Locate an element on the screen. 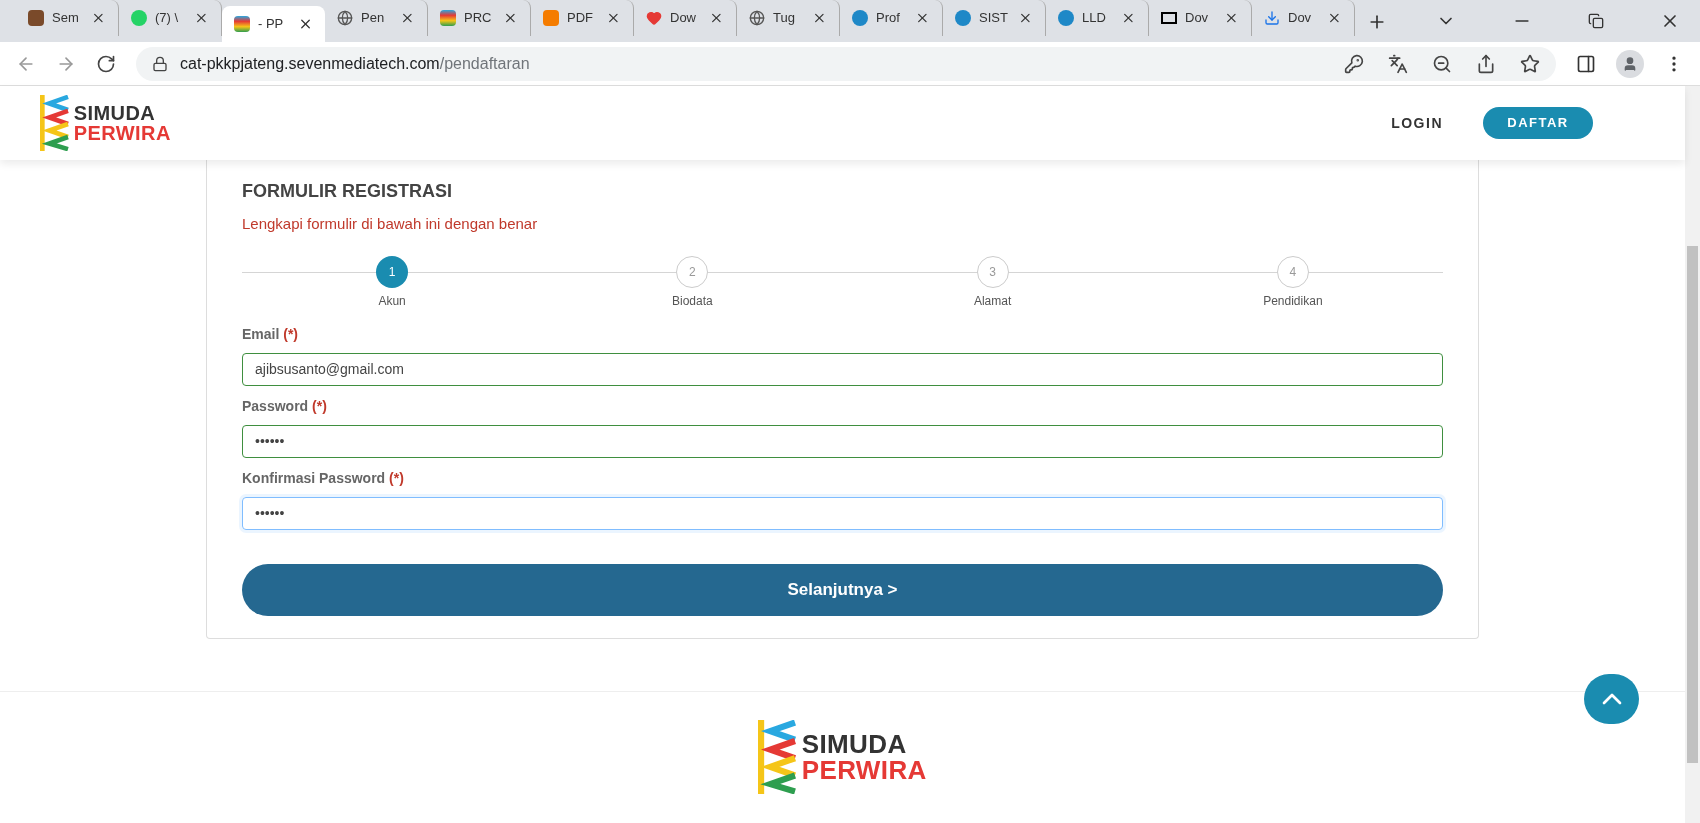 The height and width of the screenshot is (823, 1700). translate-icon is located at coordinates (1398, 63).